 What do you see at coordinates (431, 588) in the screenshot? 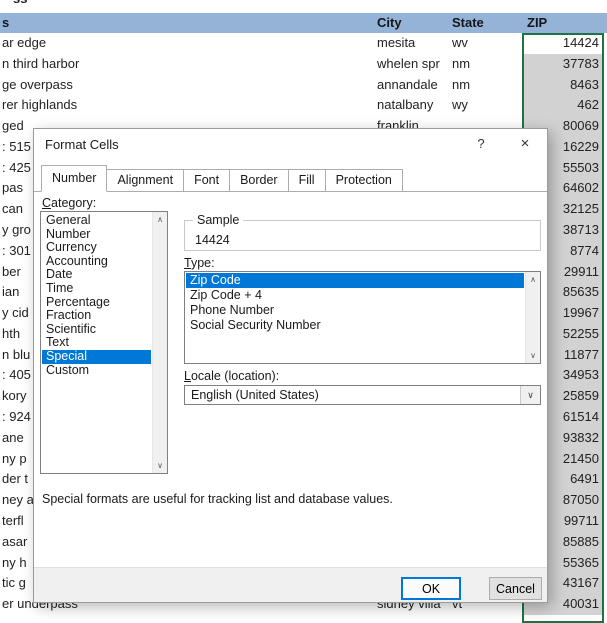
I see `ok-button: OK` at bounding box center [431, 588].